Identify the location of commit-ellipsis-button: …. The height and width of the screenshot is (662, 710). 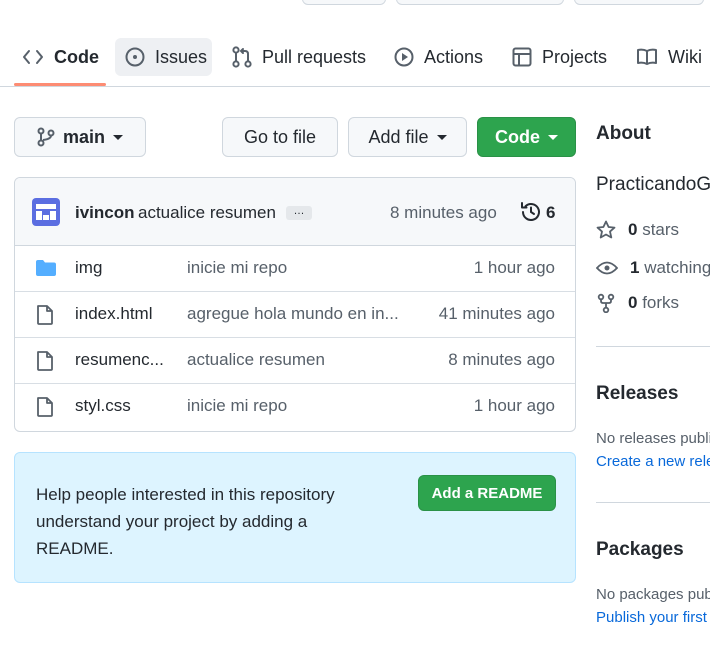
(299, 213).